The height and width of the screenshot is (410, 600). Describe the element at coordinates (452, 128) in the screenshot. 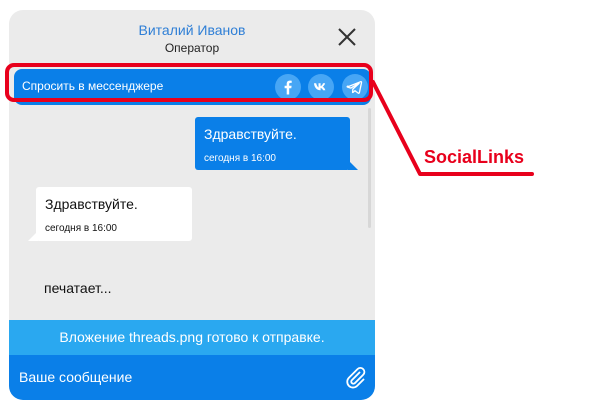

I see `annotation-connector` at that location.